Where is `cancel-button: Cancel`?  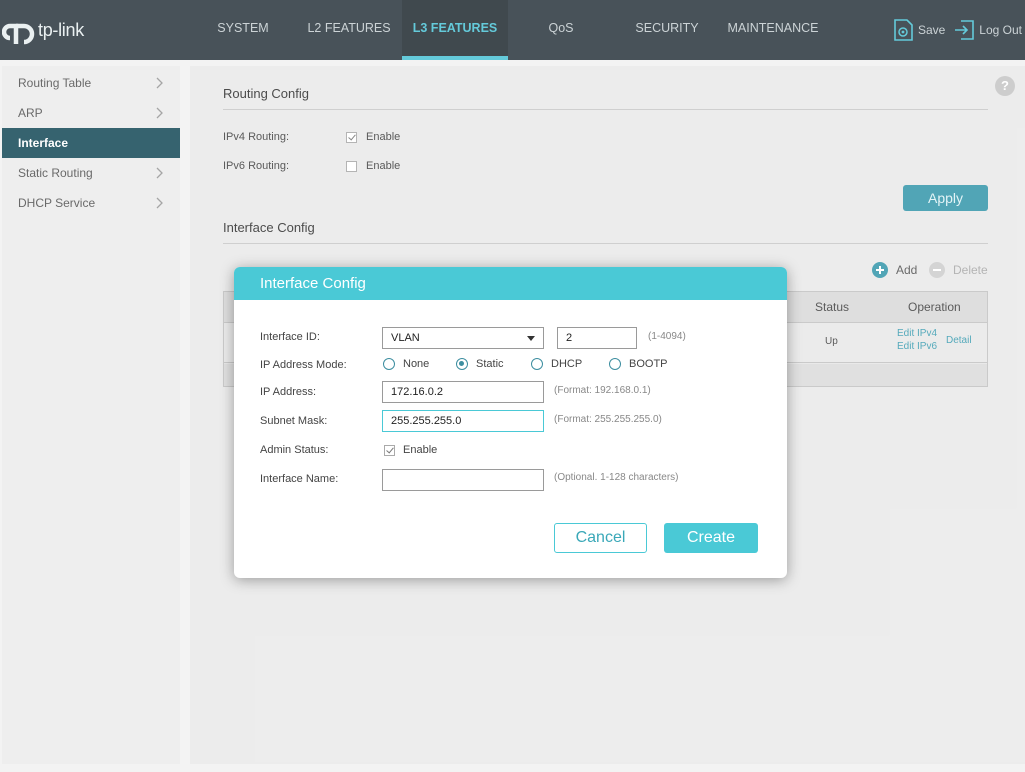 cancel-button: Cancel is located at coordinates (600, 538).